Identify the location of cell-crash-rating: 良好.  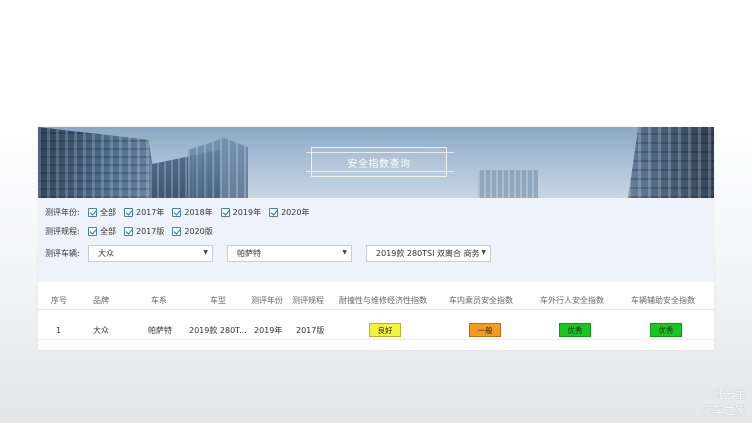
(385, 330).